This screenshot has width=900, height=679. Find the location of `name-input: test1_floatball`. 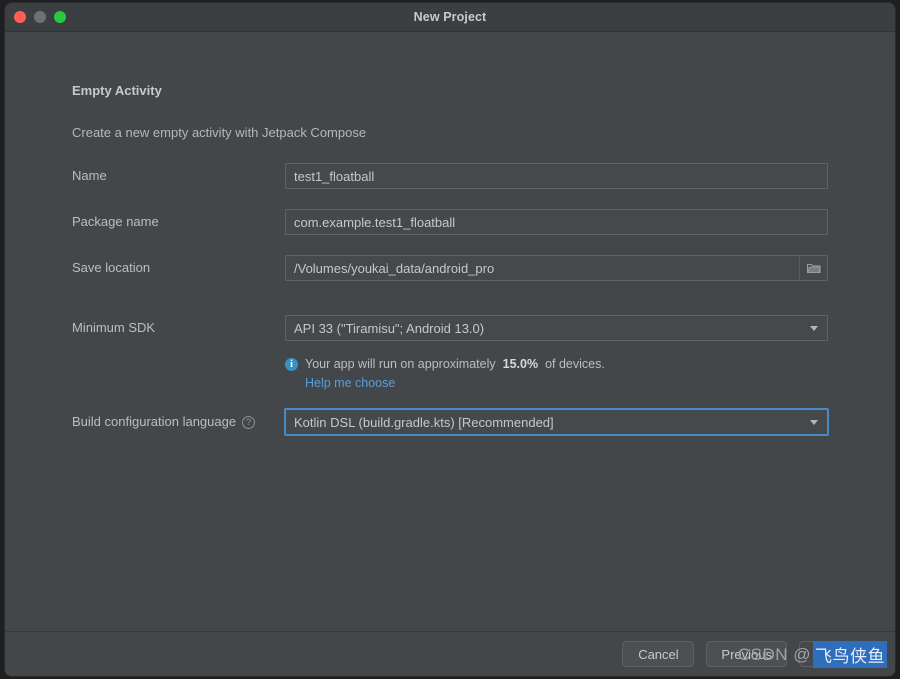

name-input: test1_floatball is located at coordinates (556, 176).